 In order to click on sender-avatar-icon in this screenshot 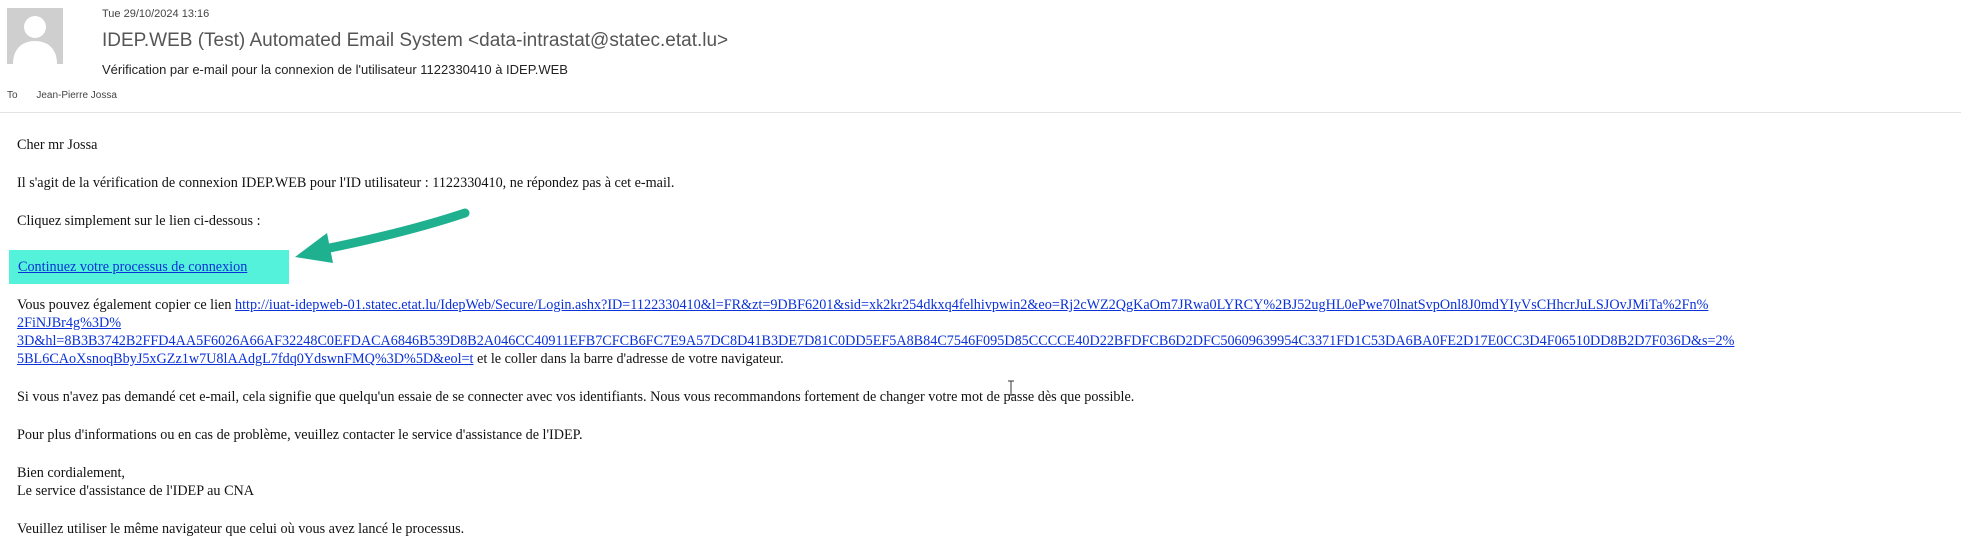, I will do `click(35, 36)`.